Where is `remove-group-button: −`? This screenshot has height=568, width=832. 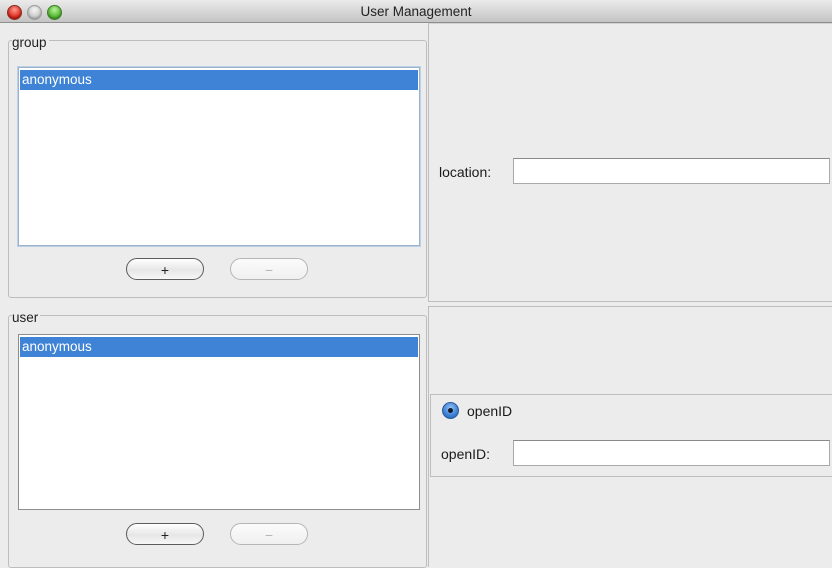
remove-group-button: − is located at coordinates (269, 269).